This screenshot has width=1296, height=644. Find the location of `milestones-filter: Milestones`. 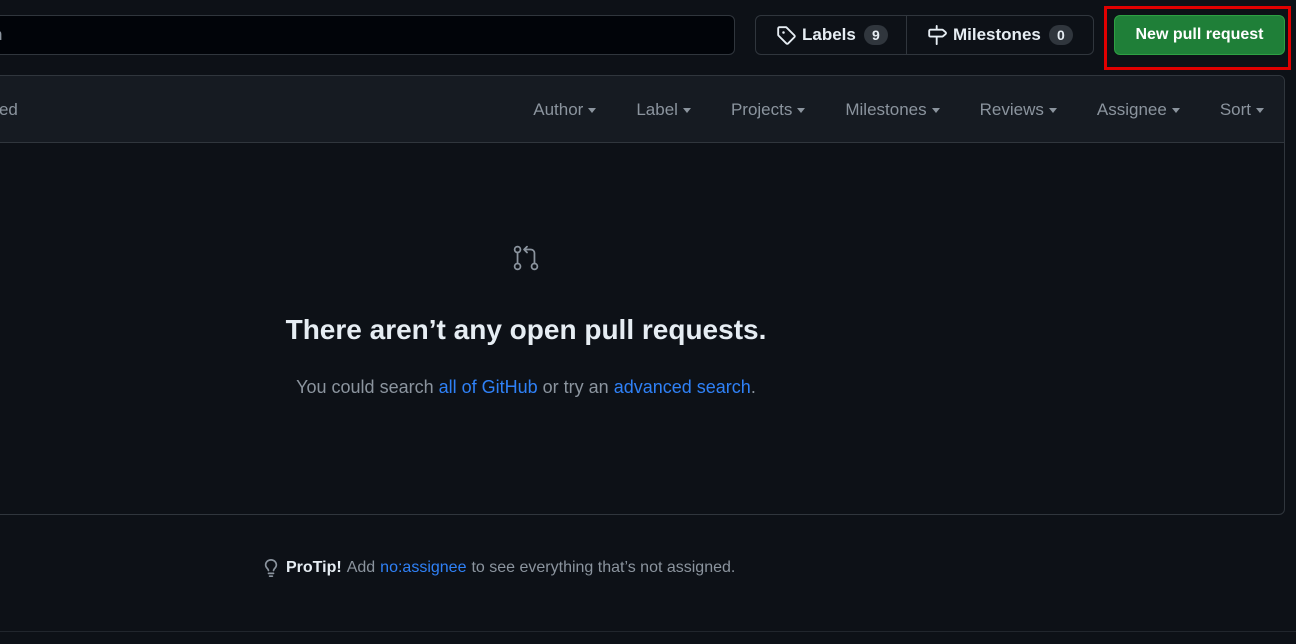

milestones-filter: Milestones is located at coordinates (892, 109).